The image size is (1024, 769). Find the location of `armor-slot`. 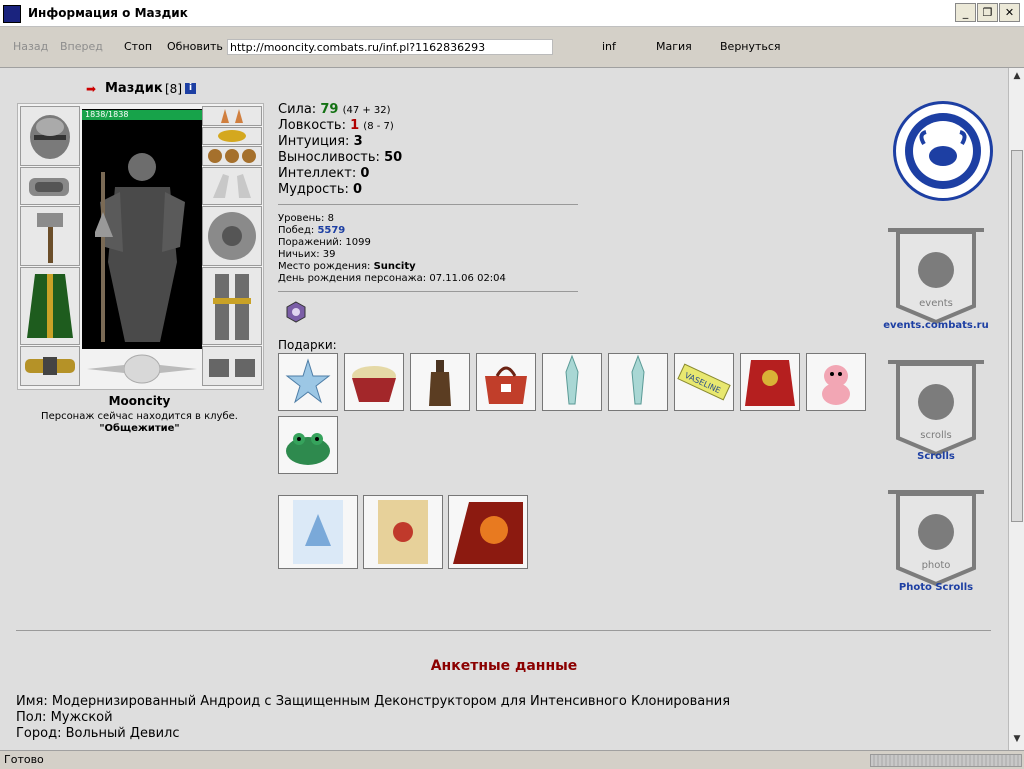

armor-slot is located at coordinates (50, 306).